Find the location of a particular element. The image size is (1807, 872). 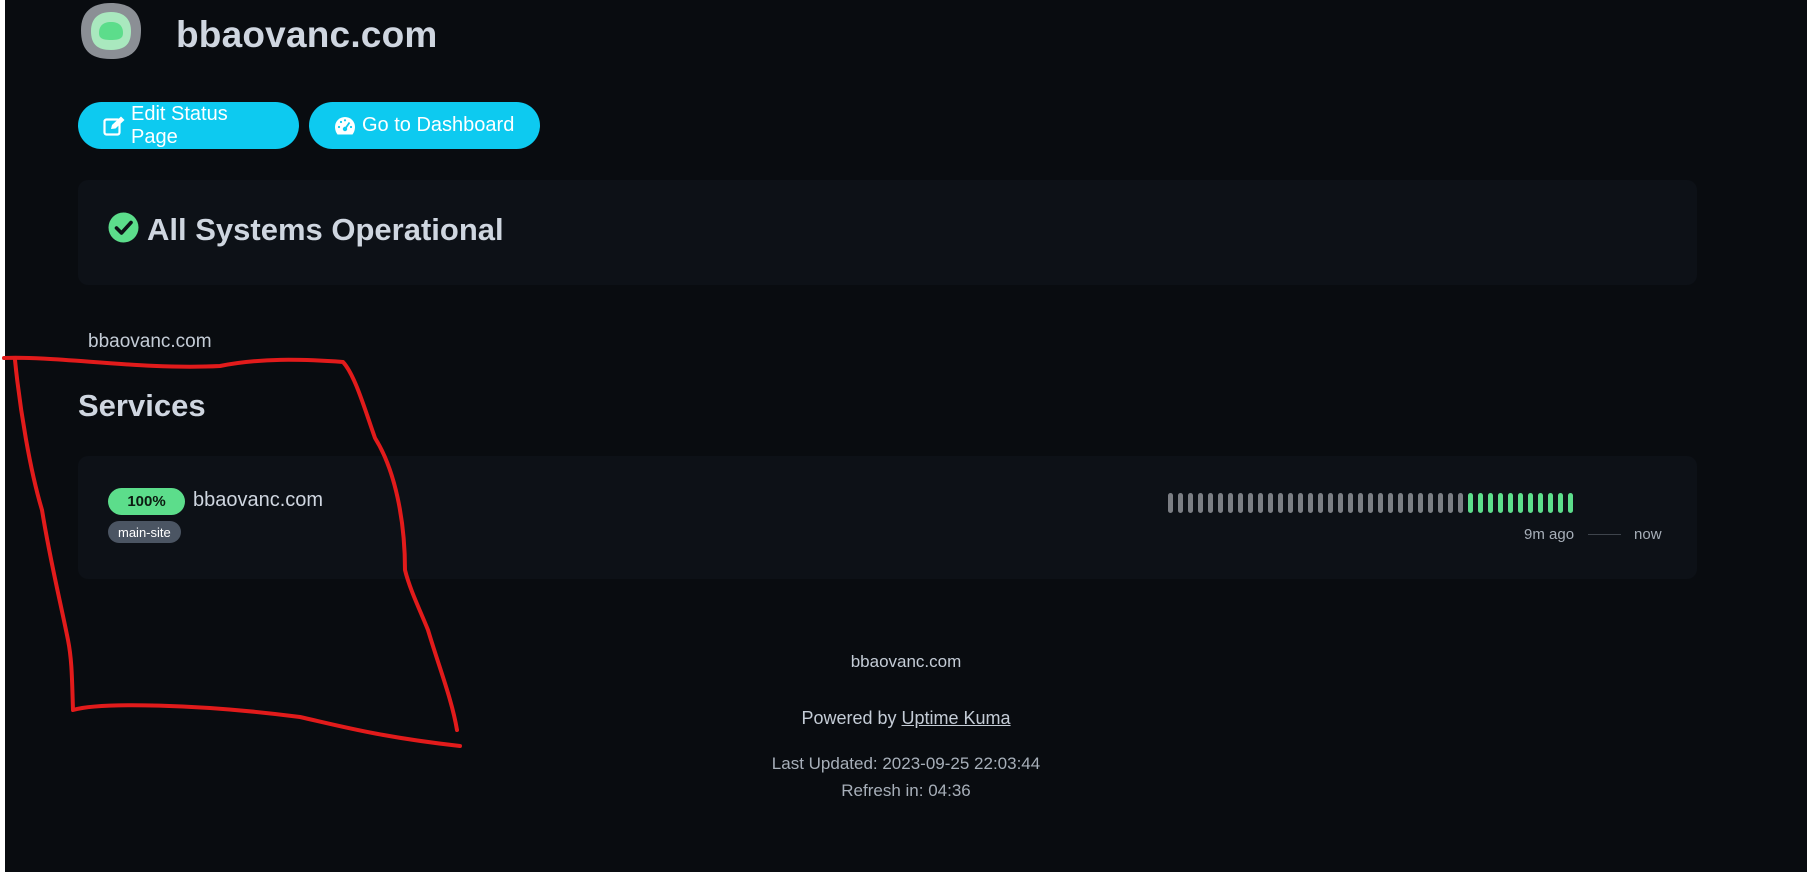

uptime-kuma-link: Uptime Kuma is located at coordinates (956, 718).